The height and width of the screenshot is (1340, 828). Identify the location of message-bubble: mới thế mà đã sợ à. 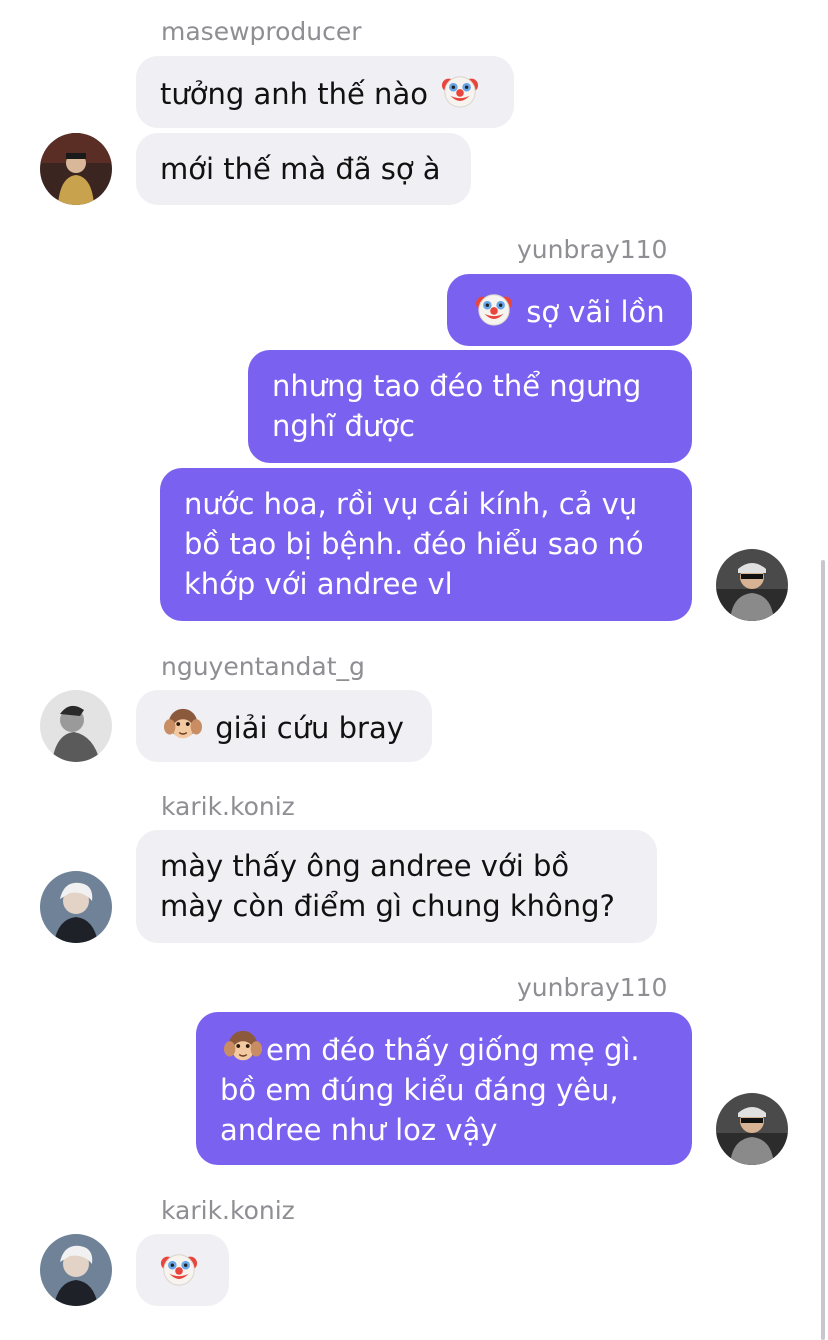
(303, 169).